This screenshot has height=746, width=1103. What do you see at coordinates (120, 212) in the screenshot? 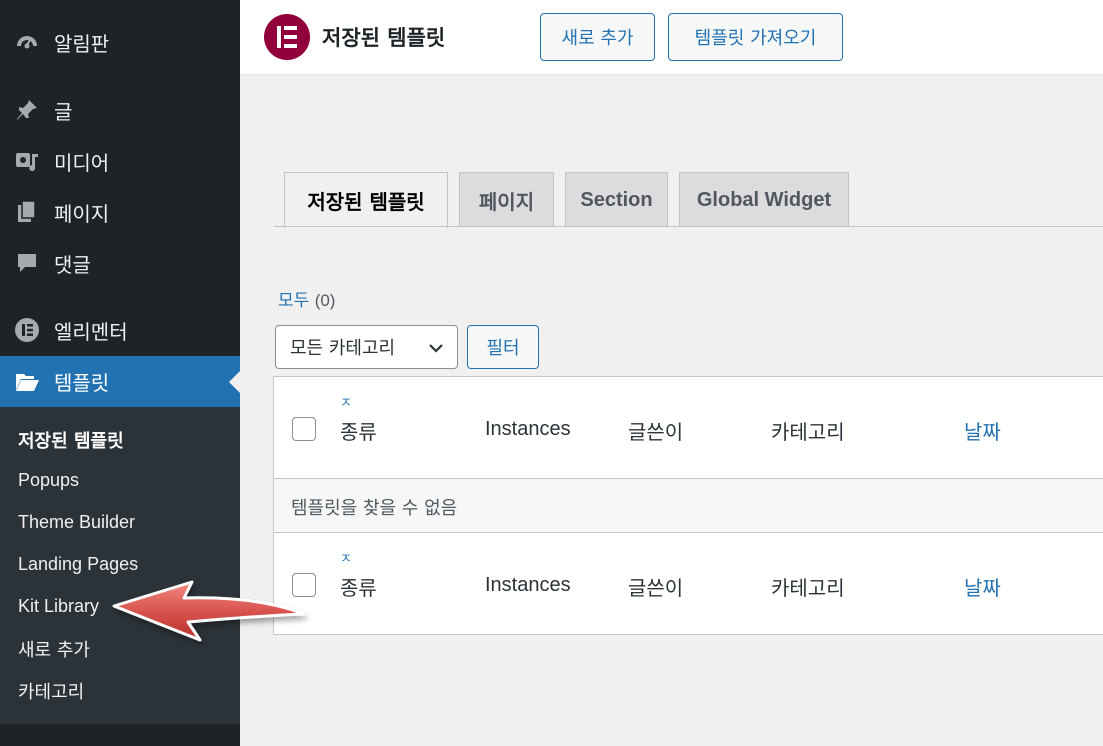
I see `sidebar-item-pages: 페이지` at bounding box center [120, 212].